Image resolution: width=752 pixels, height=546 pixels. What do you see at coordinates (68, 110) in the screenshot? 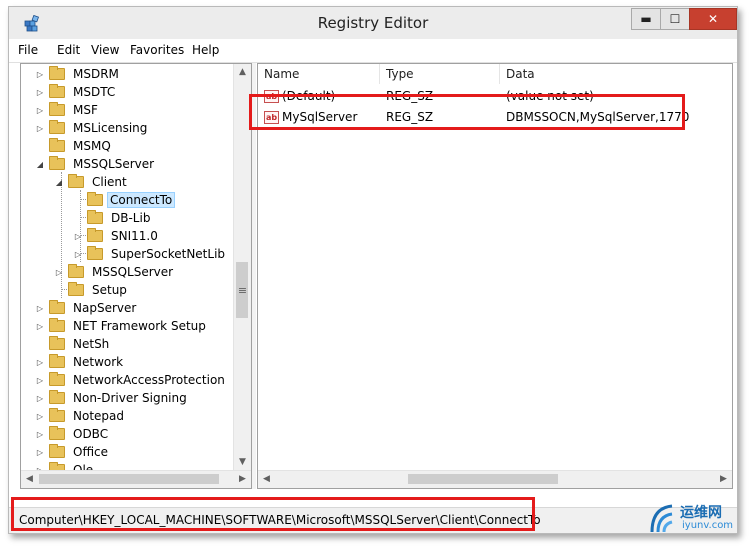
I see `tree-item-msf: ▷ MSF` at bounding box center [68, 110].